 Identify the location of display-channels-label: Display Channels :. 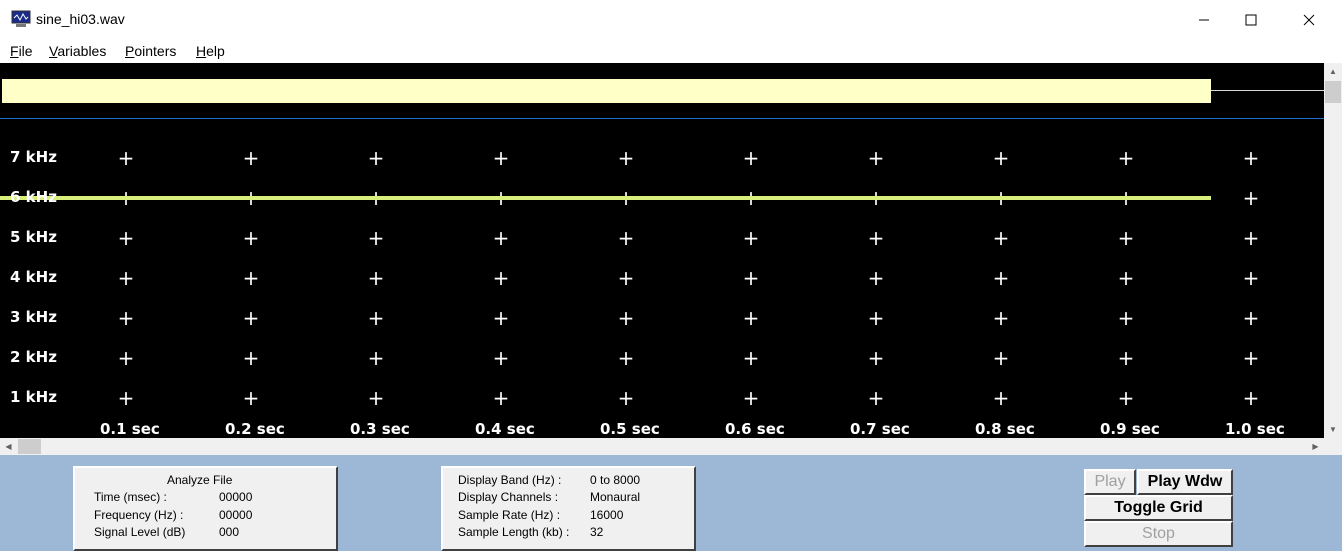
(508, 497).